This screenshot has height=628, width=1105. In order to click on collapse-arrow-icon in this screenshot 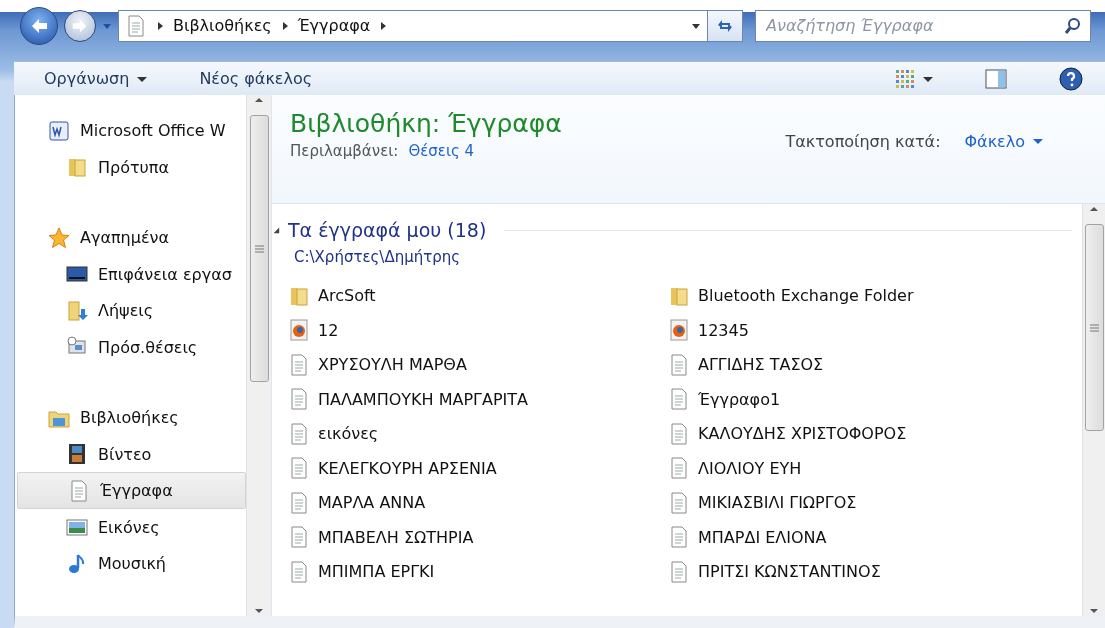, I will do `click(276, 230)`.